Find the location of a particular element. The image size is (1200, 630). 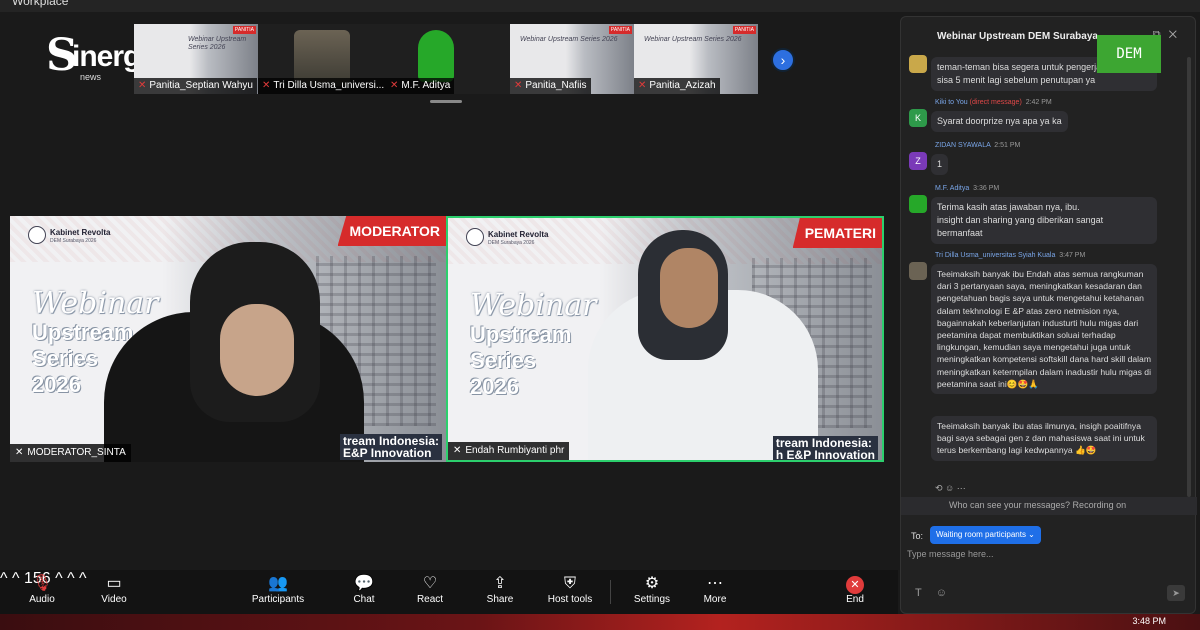

participant-name: ✕ Panitia_Nafiis is located at coordinates (550, 86).